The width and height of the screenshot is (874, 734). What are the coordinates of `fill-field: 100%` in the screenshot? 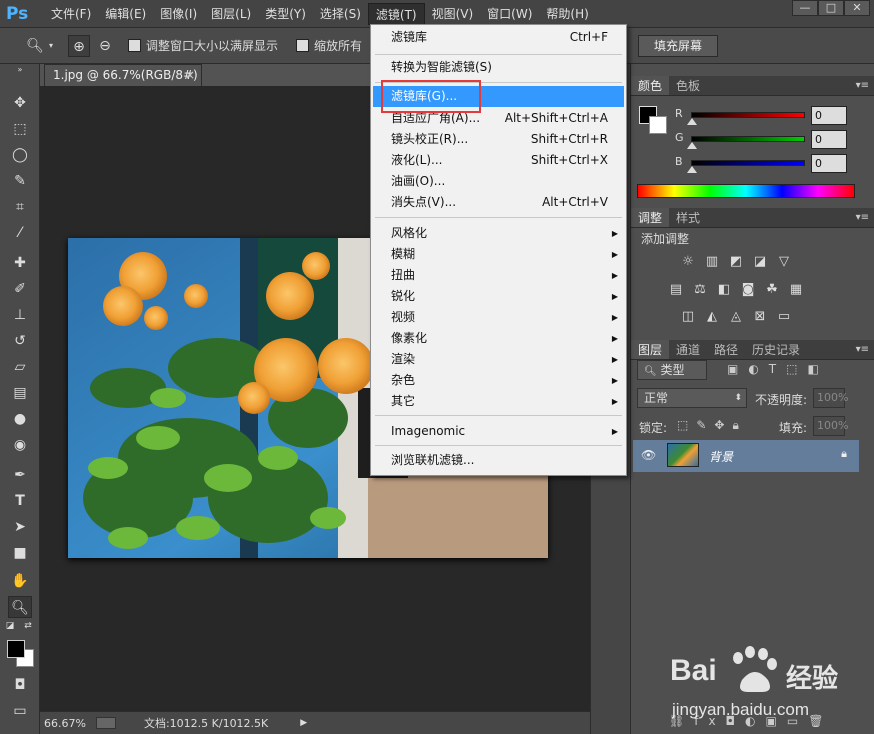 It's located at (830, 426).